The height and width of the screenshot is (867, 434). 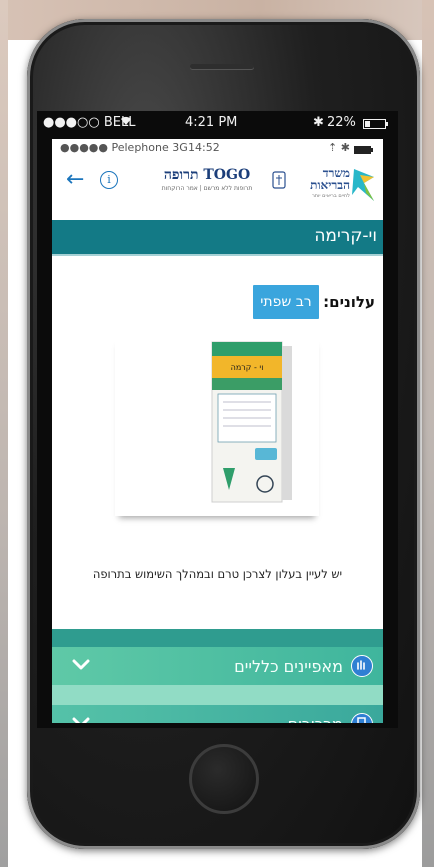 What do you see at coordinates (217, 695) in the screenshot?
I see `accordion-divider` at bounding box center [217, 695].